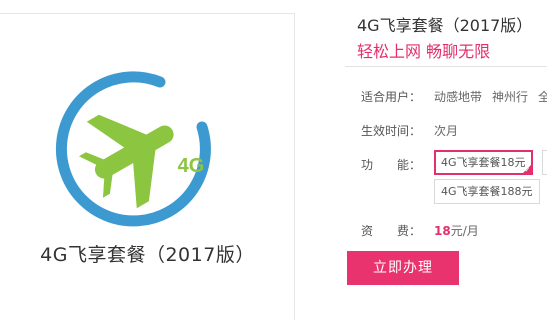 The width and height of the screenshot is (547, 320). What do you see at coordinates (458, 97) in the screenshot?
I see `user-type: 动感地带` at bounding box center [458, 97].